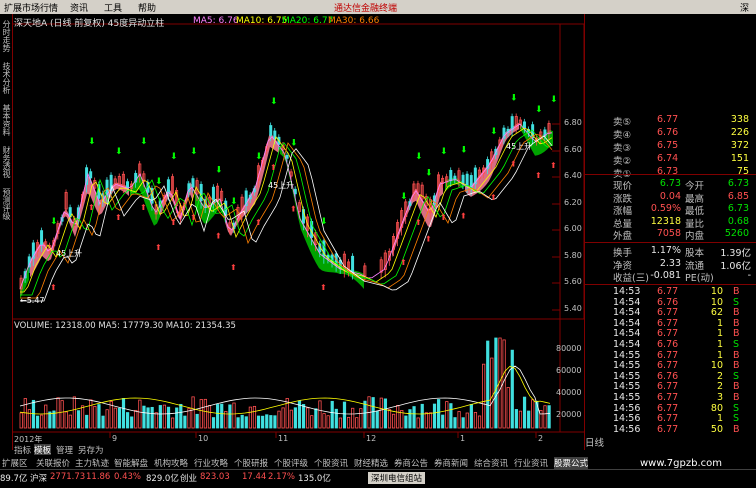 Image resolution: width=756 pixels, height=488 pixels. What do you see at coordinates (573, 281) in the screenshot?
I see `price-tick: 5.60` at bounding box center [573, 281].